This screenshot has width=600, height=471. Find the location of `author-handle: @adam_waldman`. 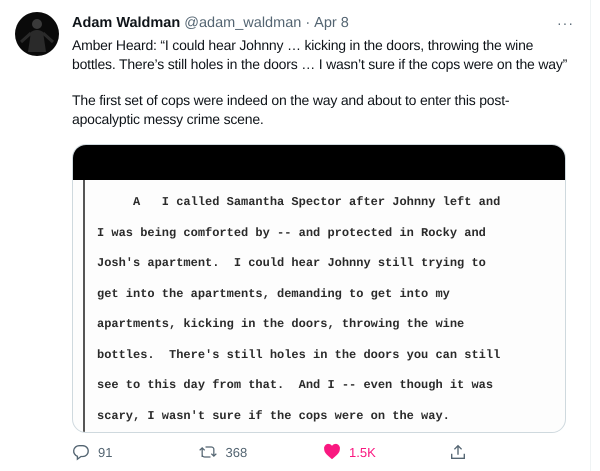

author-handle: @adam_waldman is located at coordinates (243, 23).